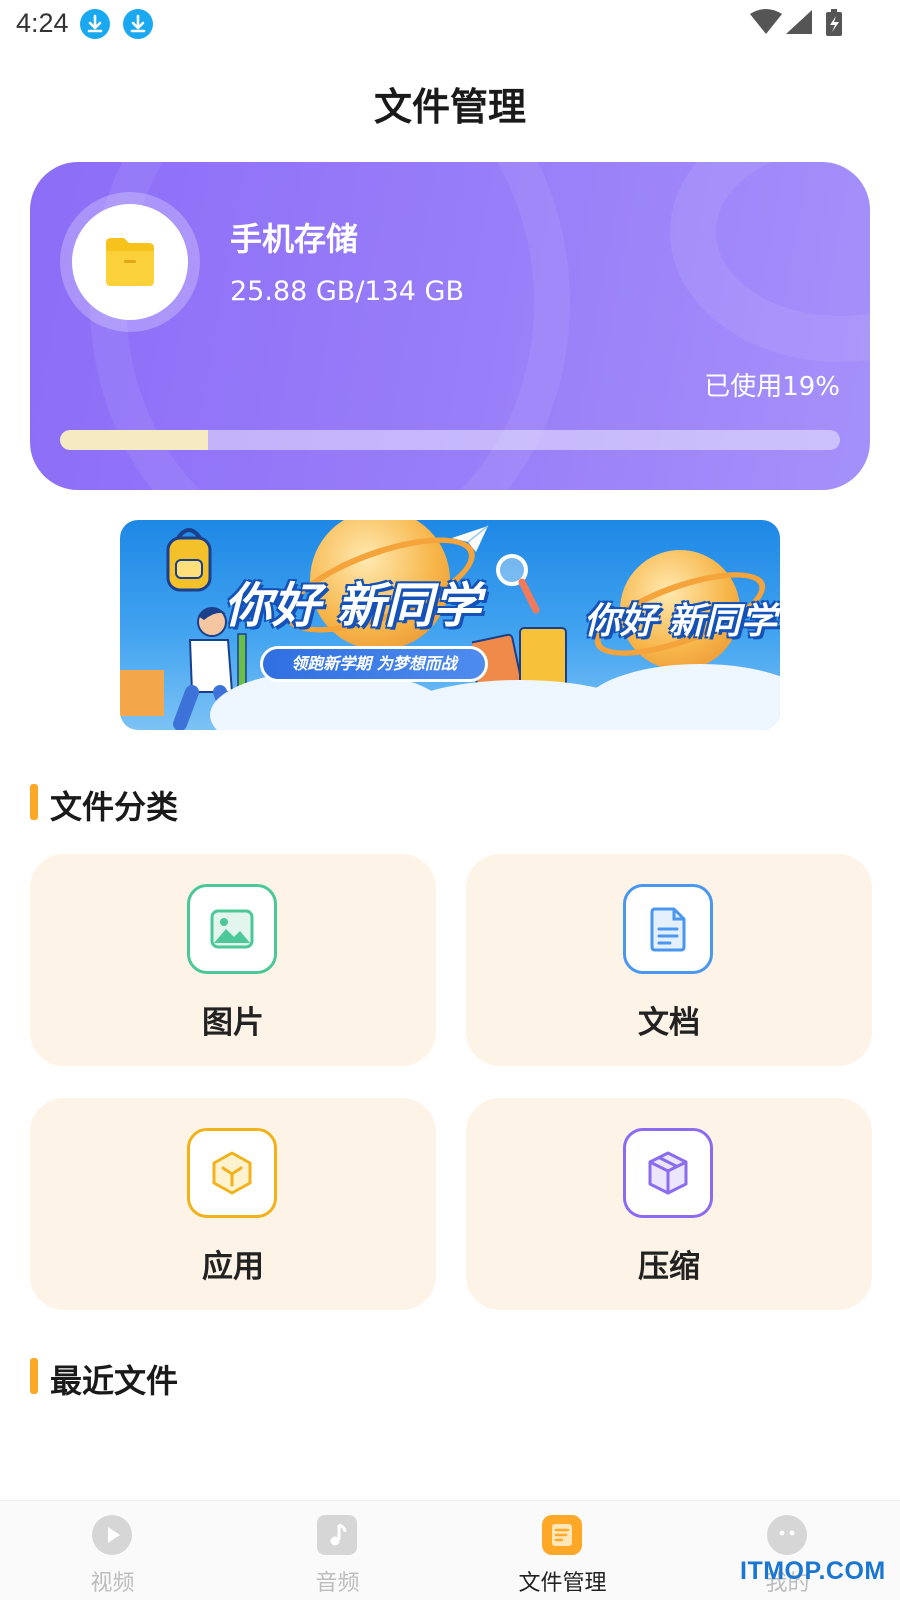  Describe the element at coordinates (669, 1267) in the screenshot. I see `category-label: 压缩` at that location.